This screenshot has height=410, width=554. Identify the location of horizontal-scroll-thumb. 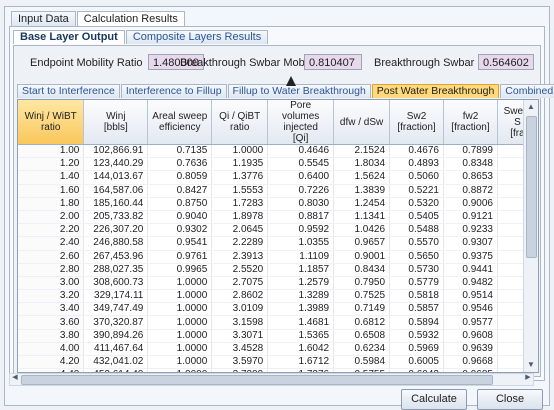
(257, 380).